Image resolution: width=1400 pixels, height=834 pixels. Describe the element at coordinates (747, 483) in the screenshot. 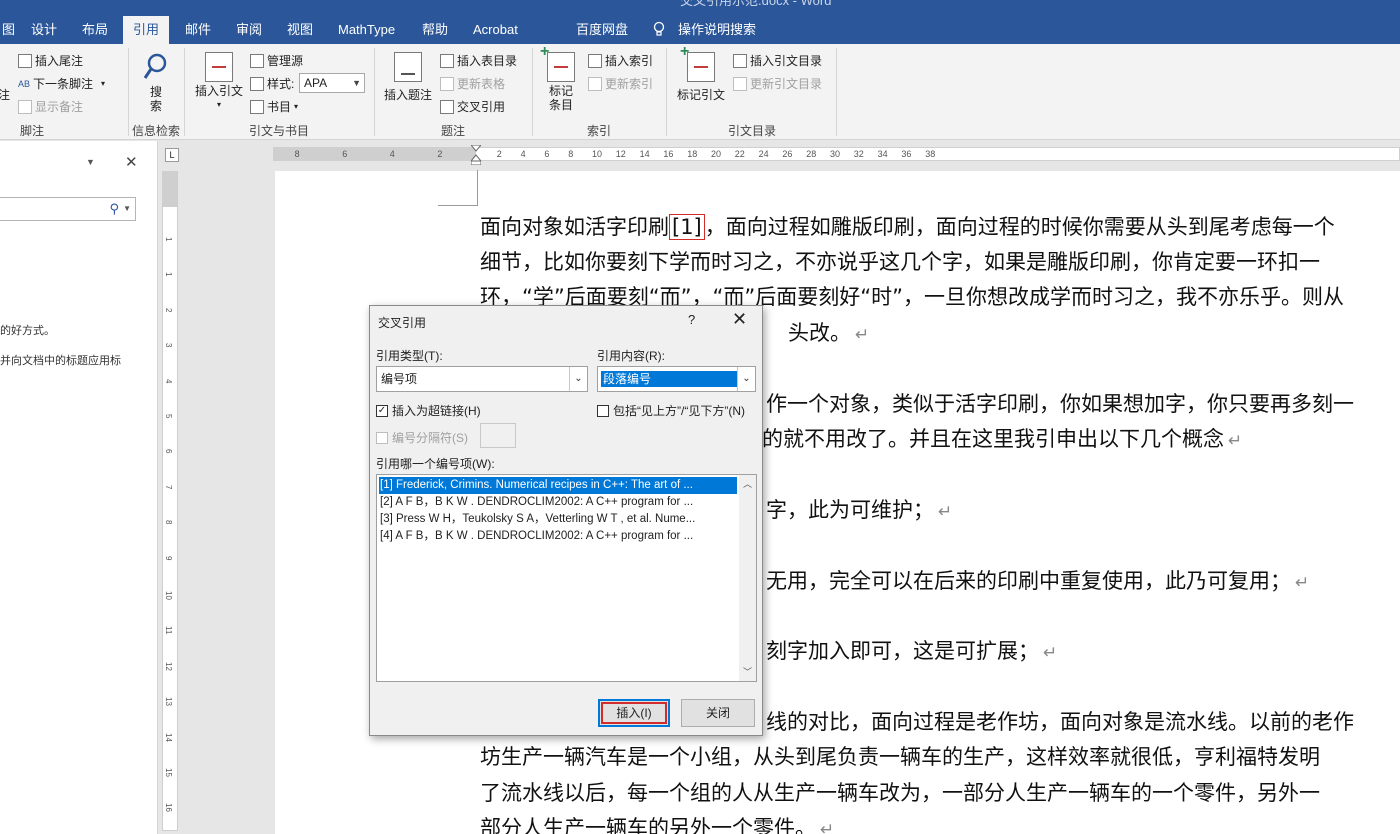

I see `scroll-up-icon: ︿` at that location.